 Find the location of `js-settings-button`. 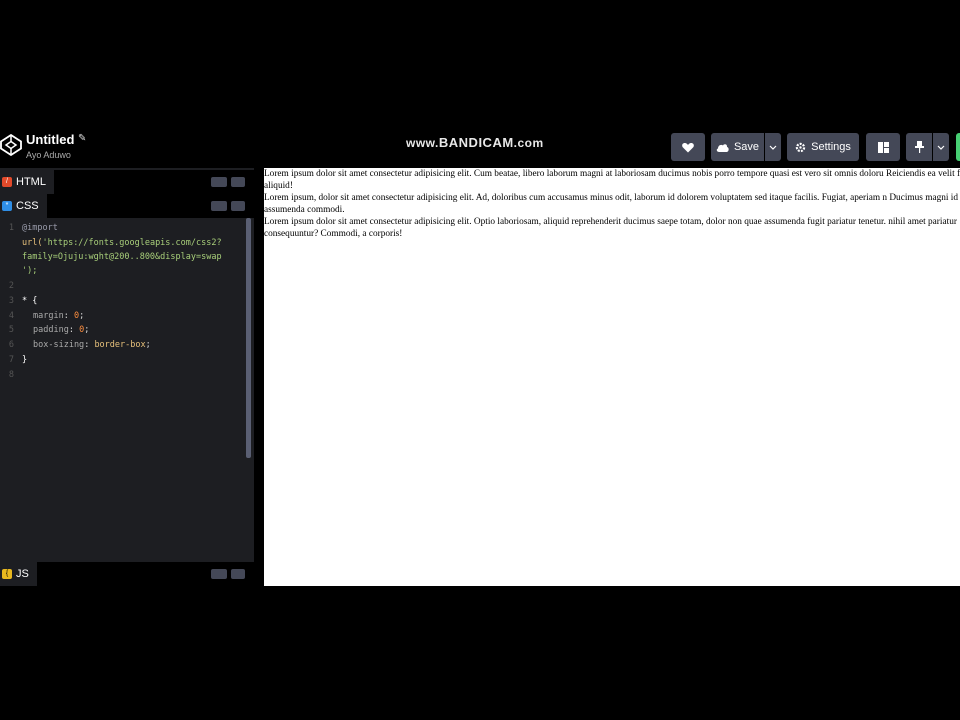

js-settings-button is located at coordinates (219, 574).